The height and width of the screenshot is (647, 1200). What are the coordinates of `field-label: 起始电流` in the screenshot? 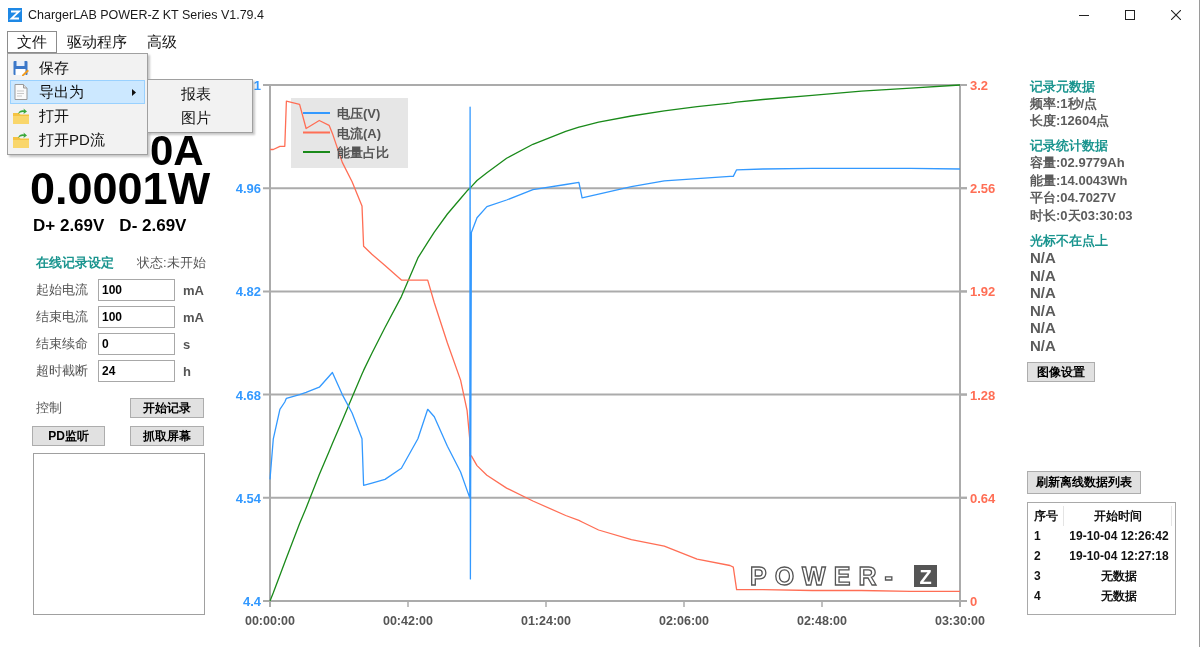 It's located at (62, 290).